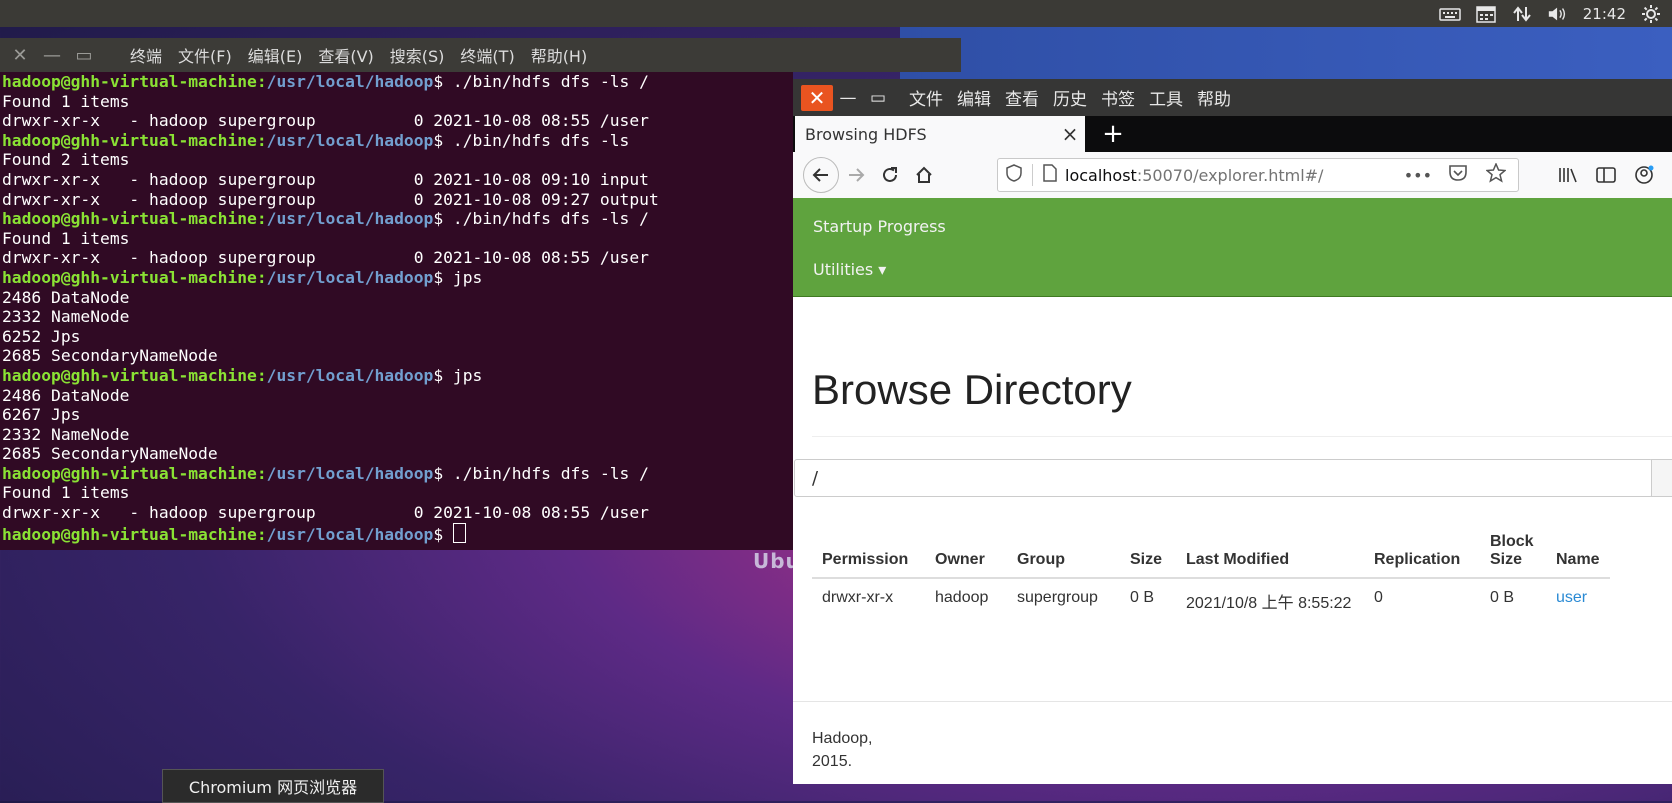 Image resolution: width=1672 pixels, height=803 pixels. Describe the element at coordinates (1571, 597) in the screenshot. I see `directory-link-user: user` at that location.